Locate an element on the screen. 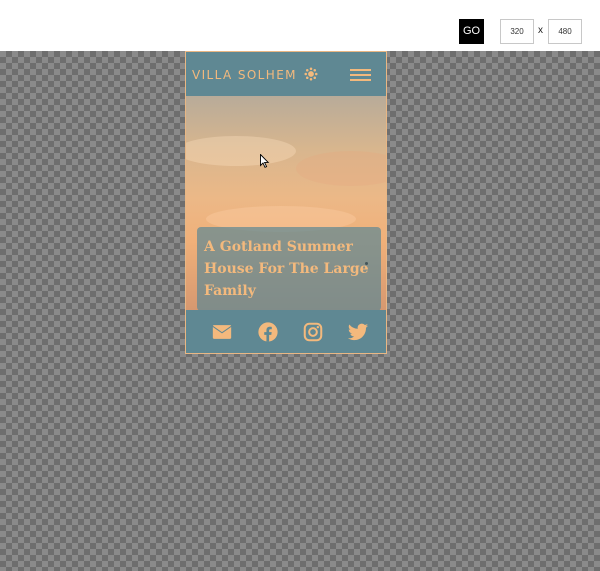 The width and height of the screenshot is (600, 571). site-brand: VILLA SOLHEM is located at coordinates (244, 75).